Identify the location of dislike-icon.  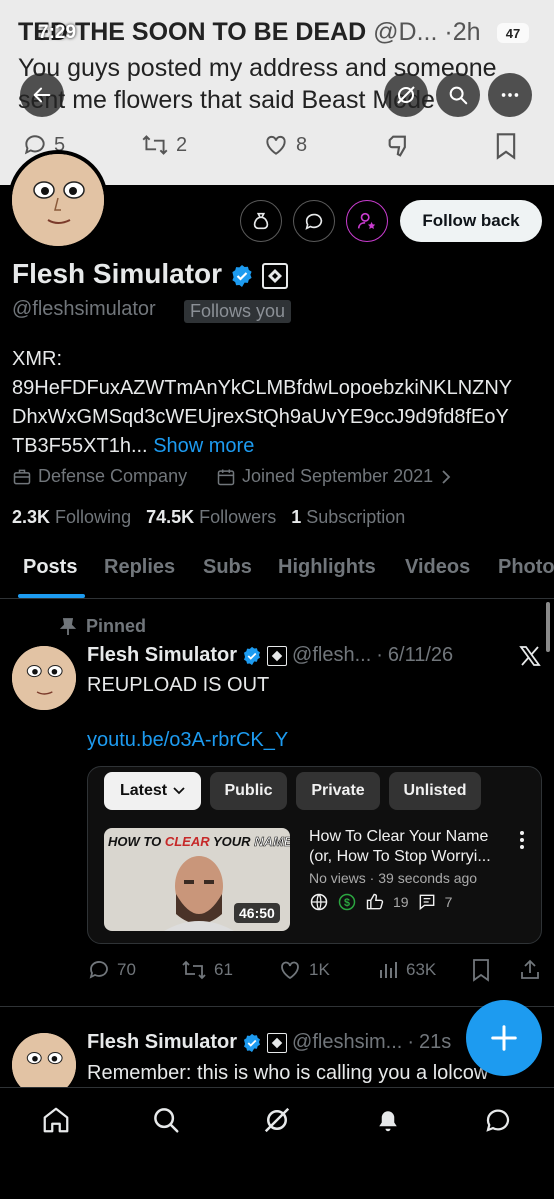
(397, 146).